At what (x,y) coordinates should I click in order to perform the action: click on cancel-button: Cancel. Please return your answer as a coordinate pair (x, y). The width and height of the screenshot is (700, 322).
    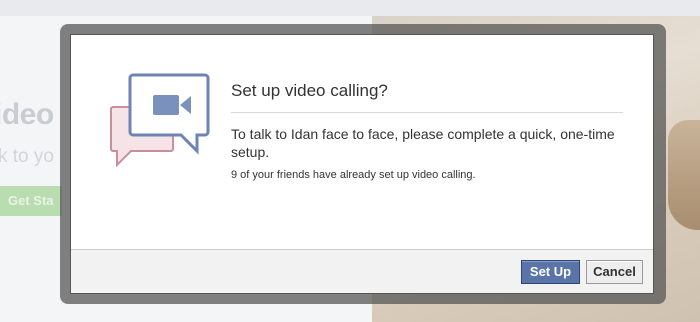
    Looking at the image, I should click on (614, 272).